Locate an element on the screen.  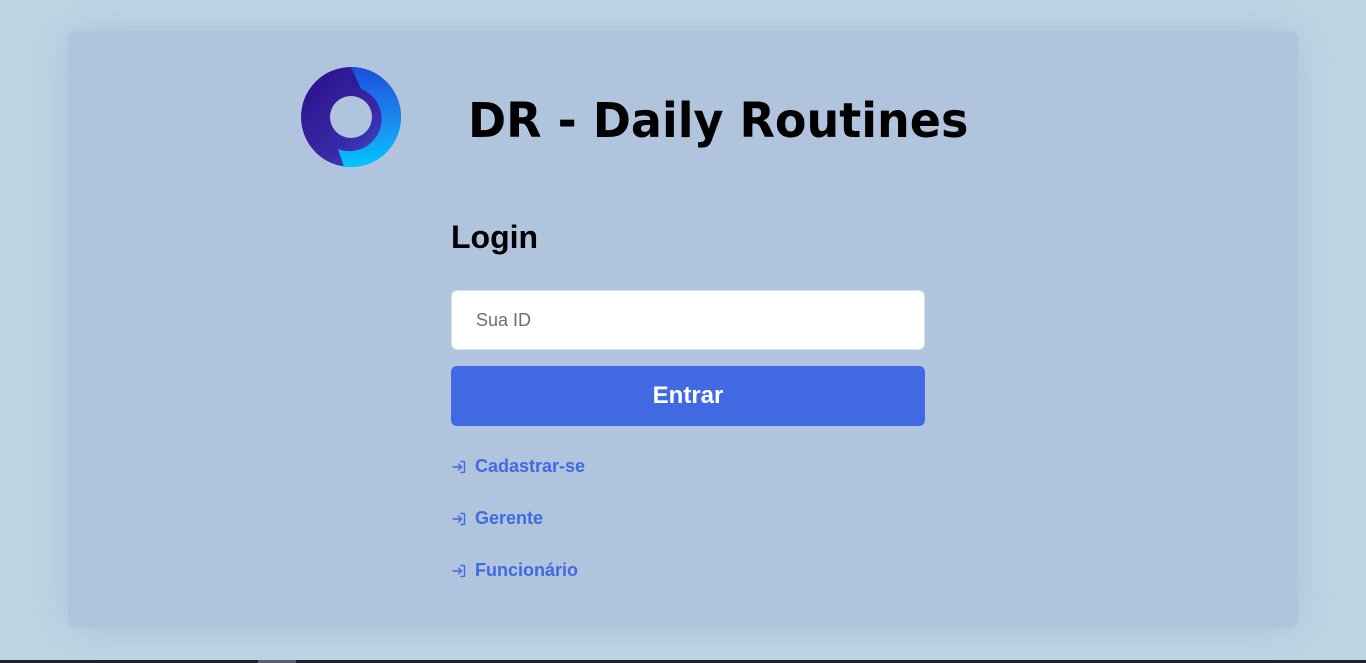
user-id-input is located at coordinates (688, 320).